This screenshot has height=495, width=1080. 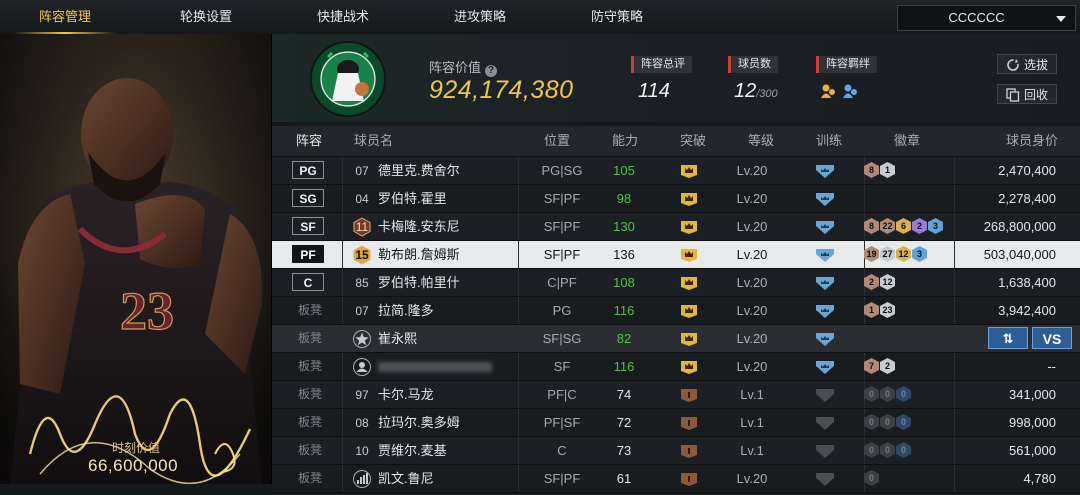 What do you see at coordinates (1027, 94) in the screenshot?
I see `recycle-player-button: 回收` at bounding box center [1027, 94].